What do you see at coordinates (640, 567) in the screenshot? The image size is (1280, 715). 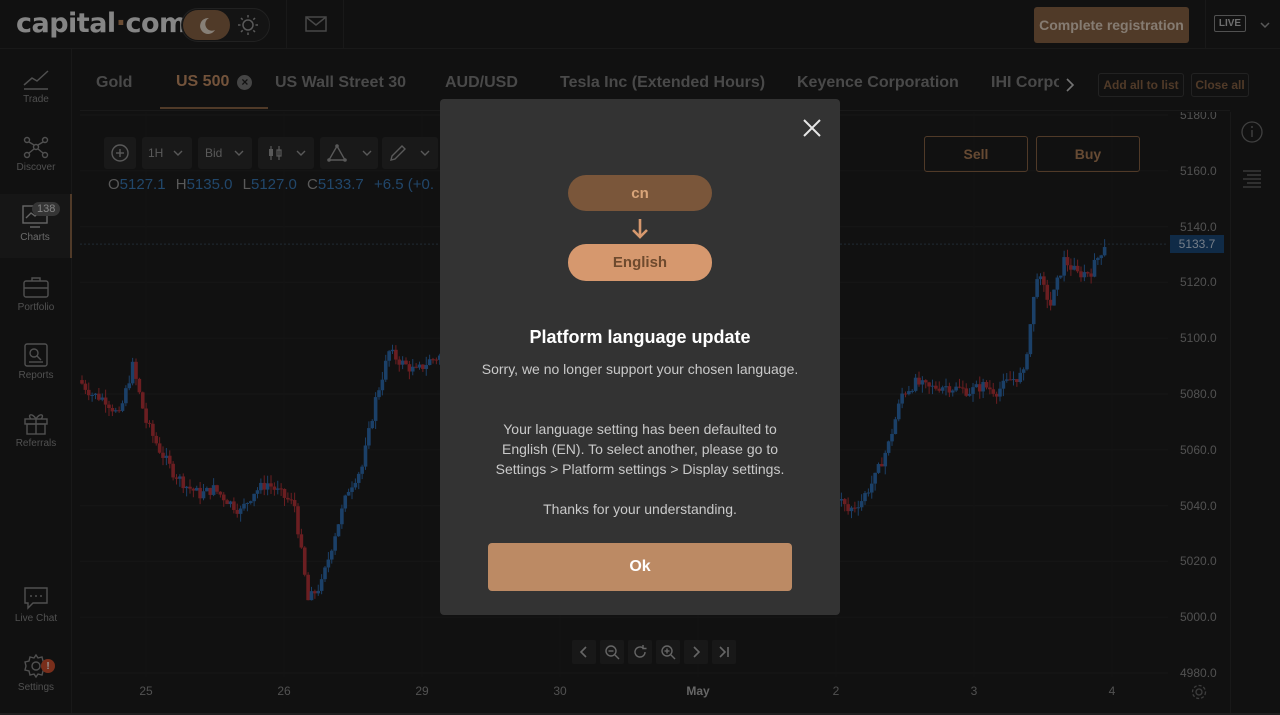 I see `ok-button: Ok` at bounding box center [640, 567].